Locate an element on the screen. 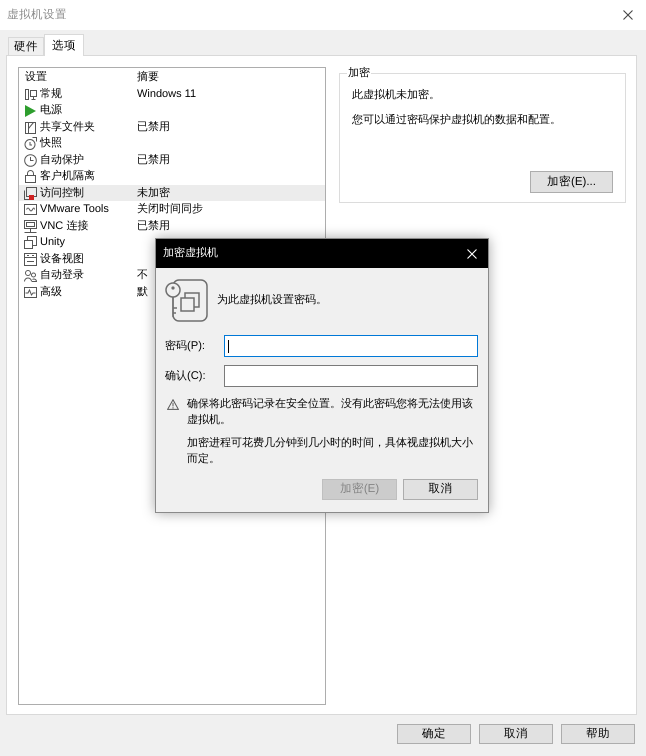  item-summary: Windows 11 is located at coordinates (166, 94).